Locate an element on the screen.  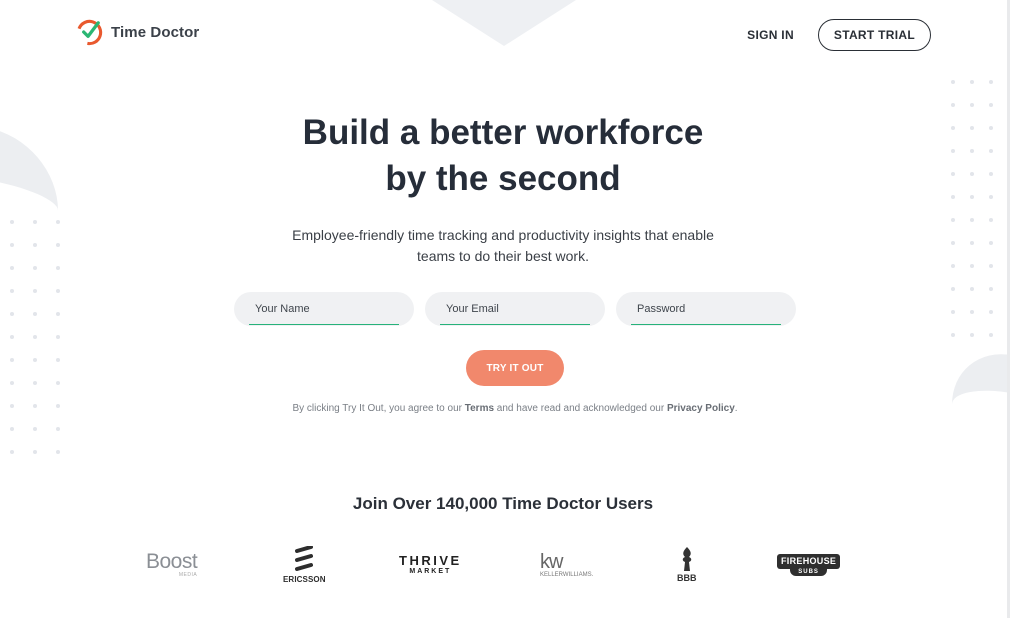
legal-suffix: . is located at coordinates (736, 408).